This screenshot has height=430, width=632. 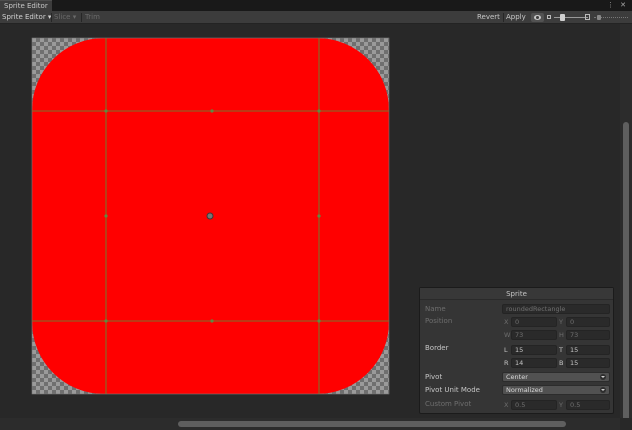 What do you see at coordinates (316, 5) in the screenshot?
I see `window-title-bar: Sprite Editor ⋮ ✕` at bounding box center [316, 5].